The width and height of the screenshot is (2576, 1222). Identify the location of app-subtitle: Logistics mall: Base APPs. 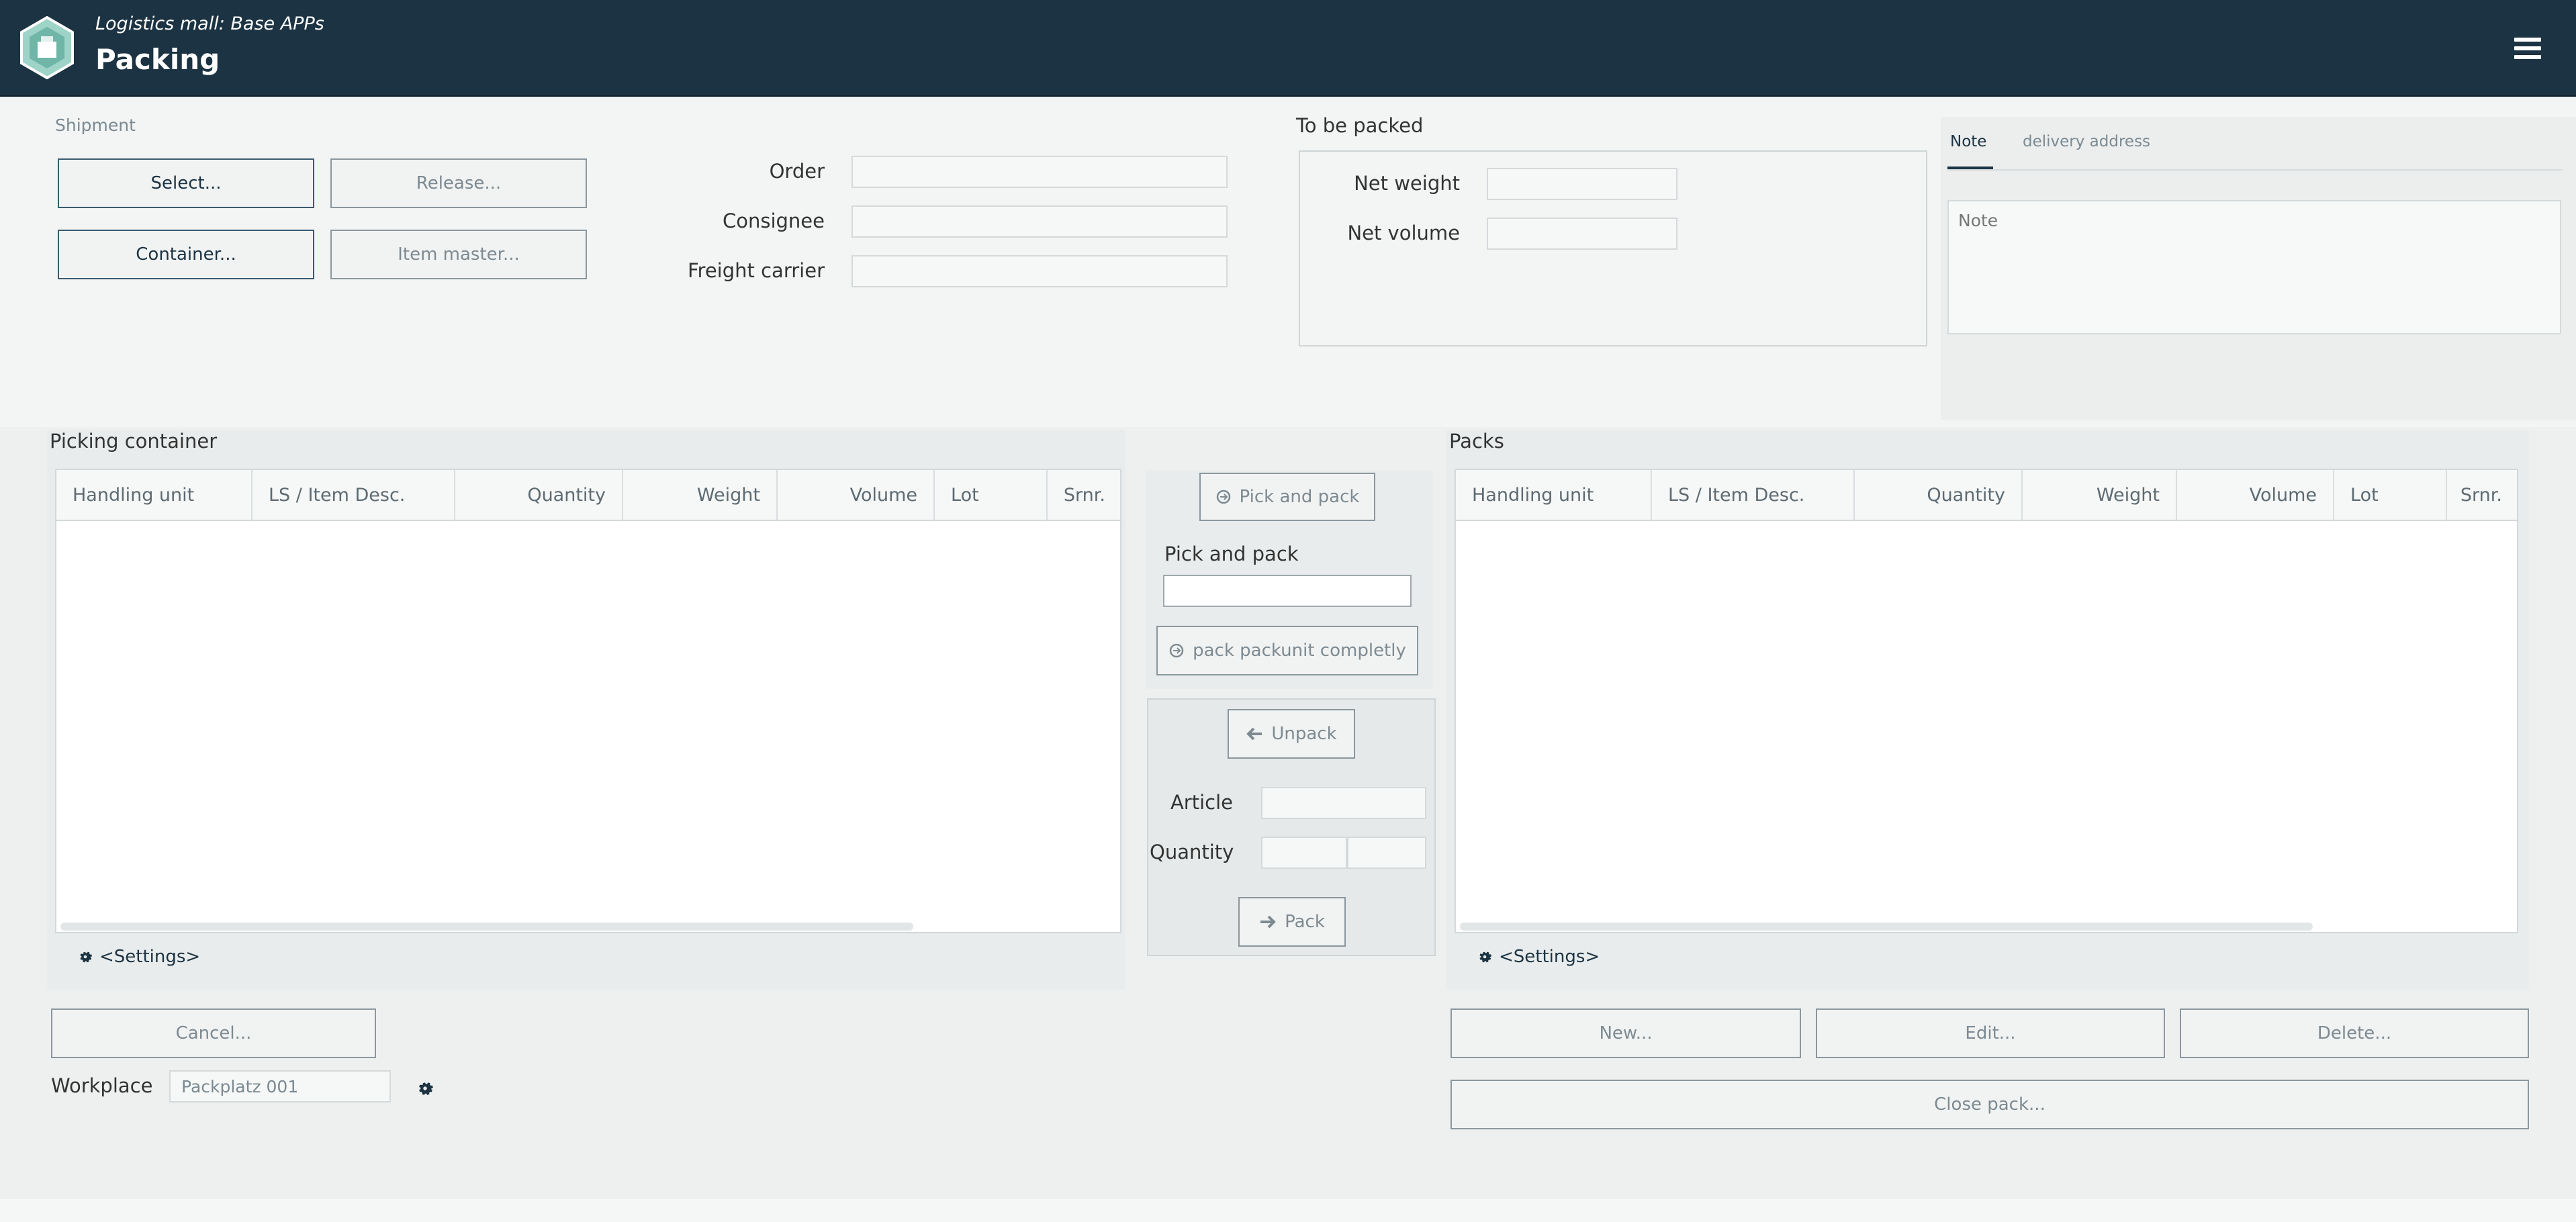
(209, 23).